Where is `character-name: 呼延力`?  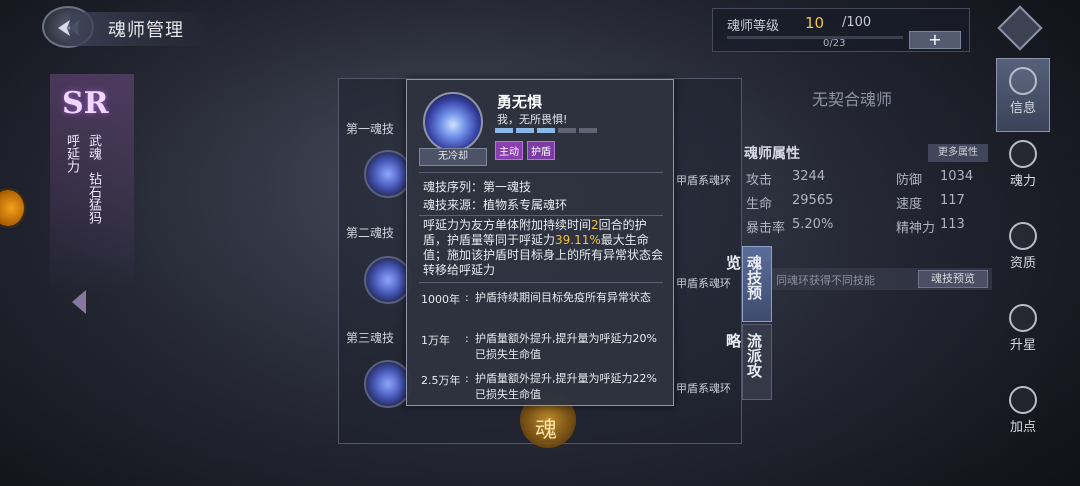
character-name: 呼延力 is located at coordinates (71, 153).